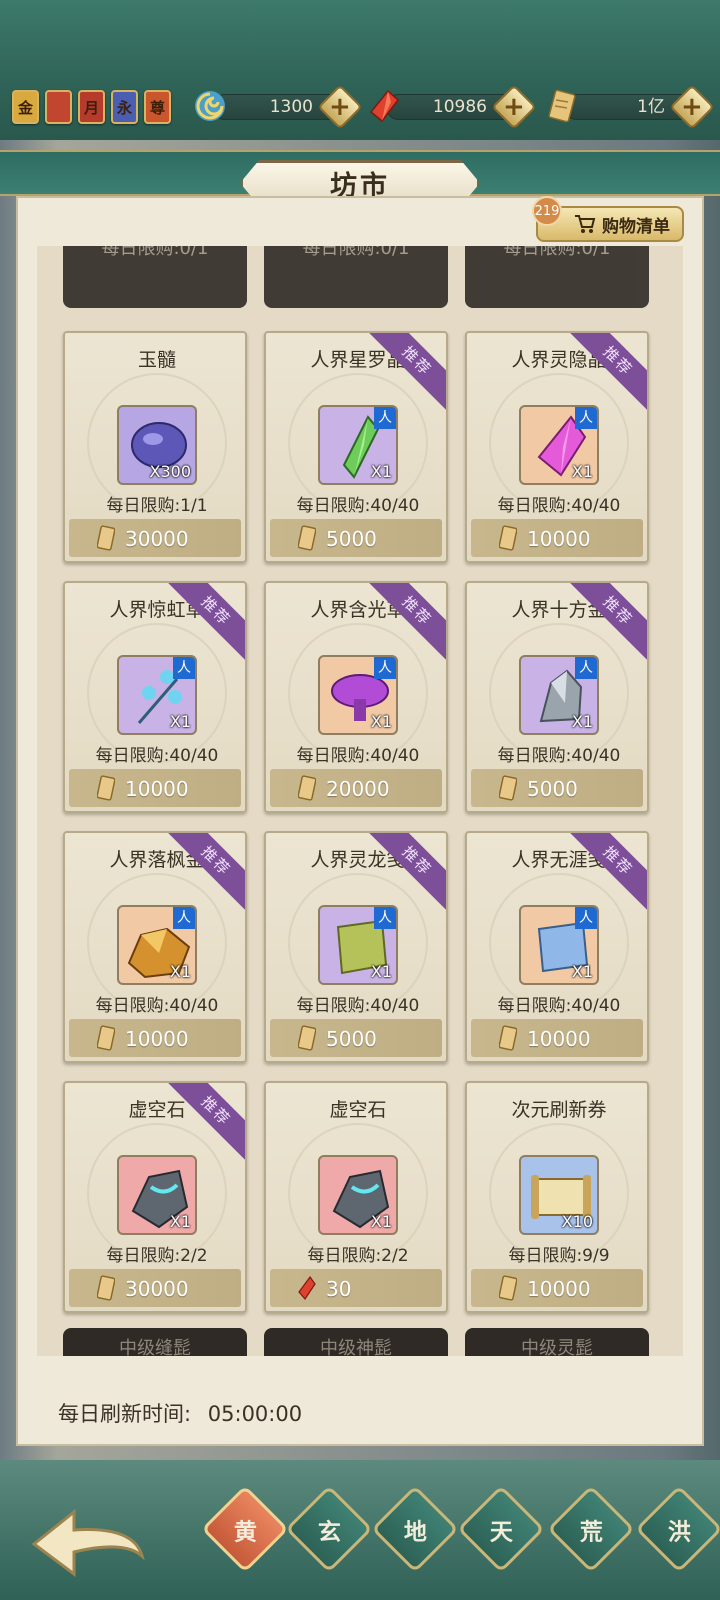  I want to click on item-name: 玉髓, so click(156, 360).